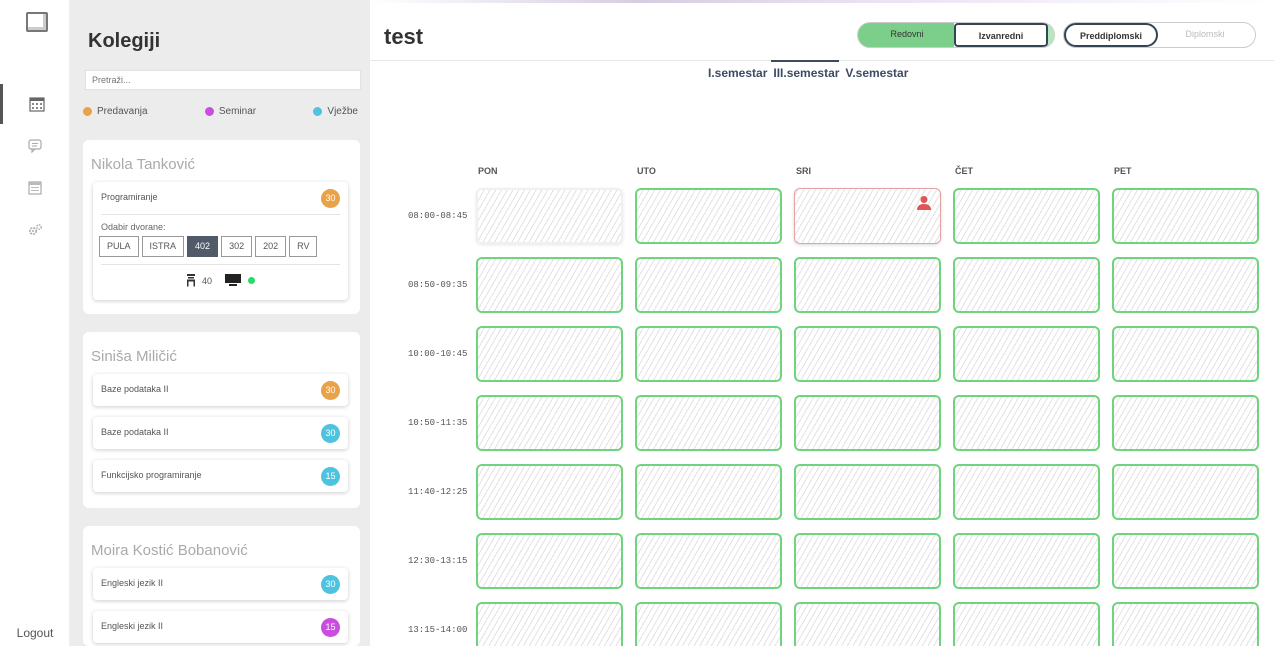 The width and height of the screenshot is (1274, 646). What do you see at coordinates (35, 633) in the screenshot?
I see `logout-link: Logout` at bounding box center [35, 633].